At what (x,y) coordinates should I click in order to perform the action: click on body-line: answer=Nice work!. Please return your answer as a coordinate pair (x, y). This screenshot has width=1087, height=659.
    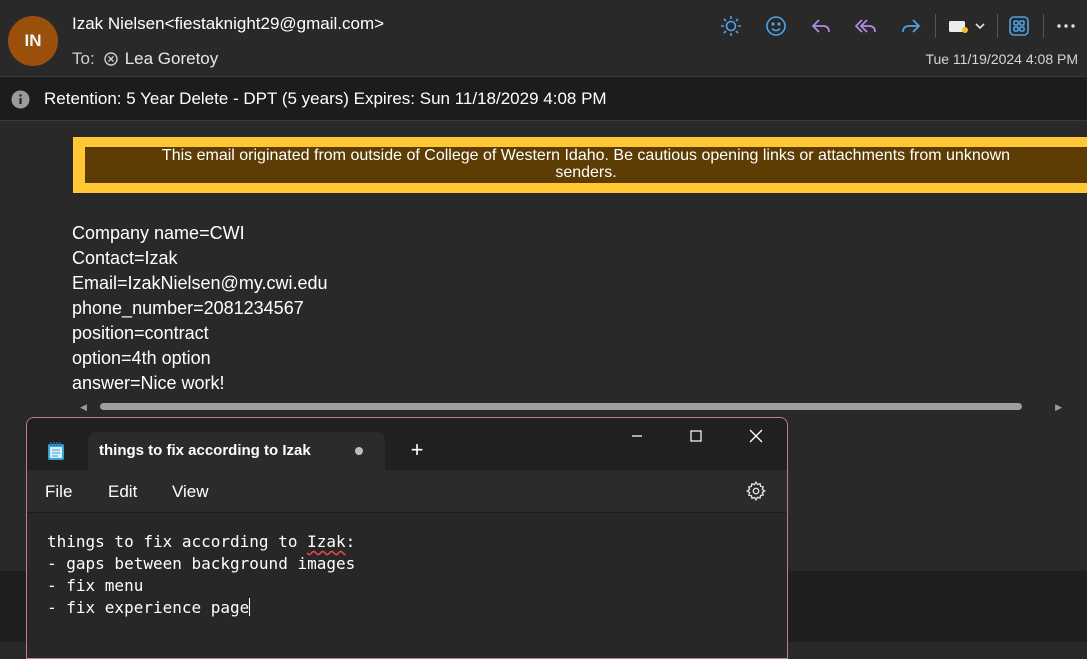
    Looking at the image, I should click on (148, 383).